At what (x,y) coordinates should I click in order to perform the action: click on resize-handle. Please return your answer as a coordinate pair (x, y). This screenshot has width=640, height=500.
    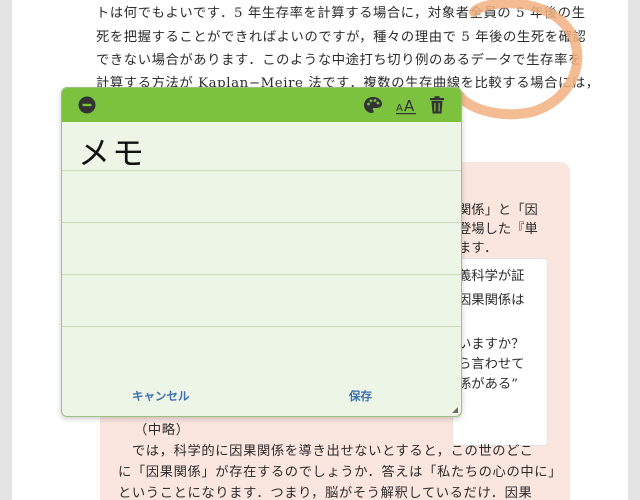
    Looking at the image, I should click on (455, 410).